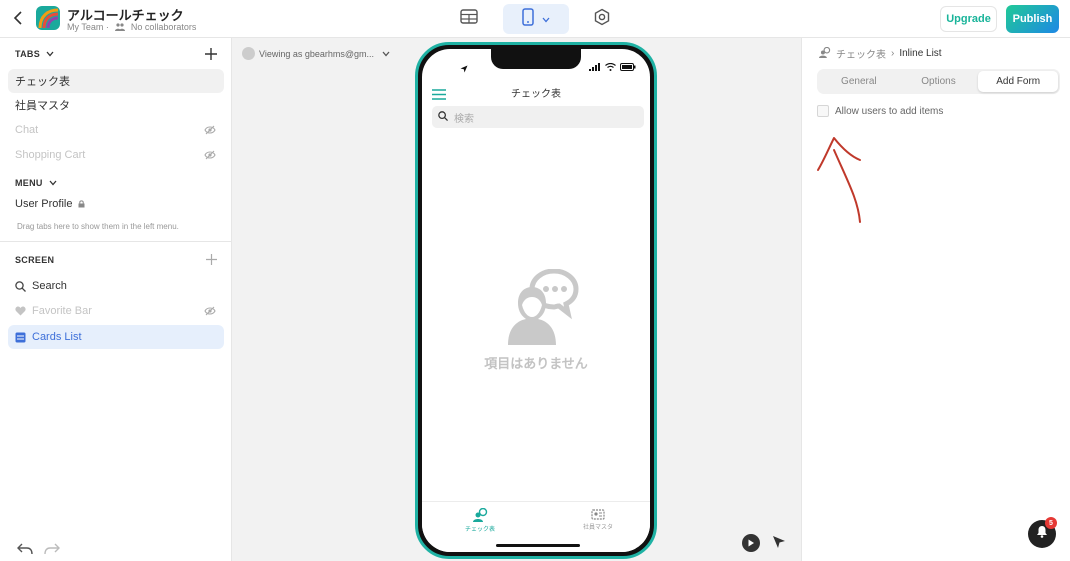 The image size is (1070, 561). I want to click on bell-icon, so click(1042, 534).